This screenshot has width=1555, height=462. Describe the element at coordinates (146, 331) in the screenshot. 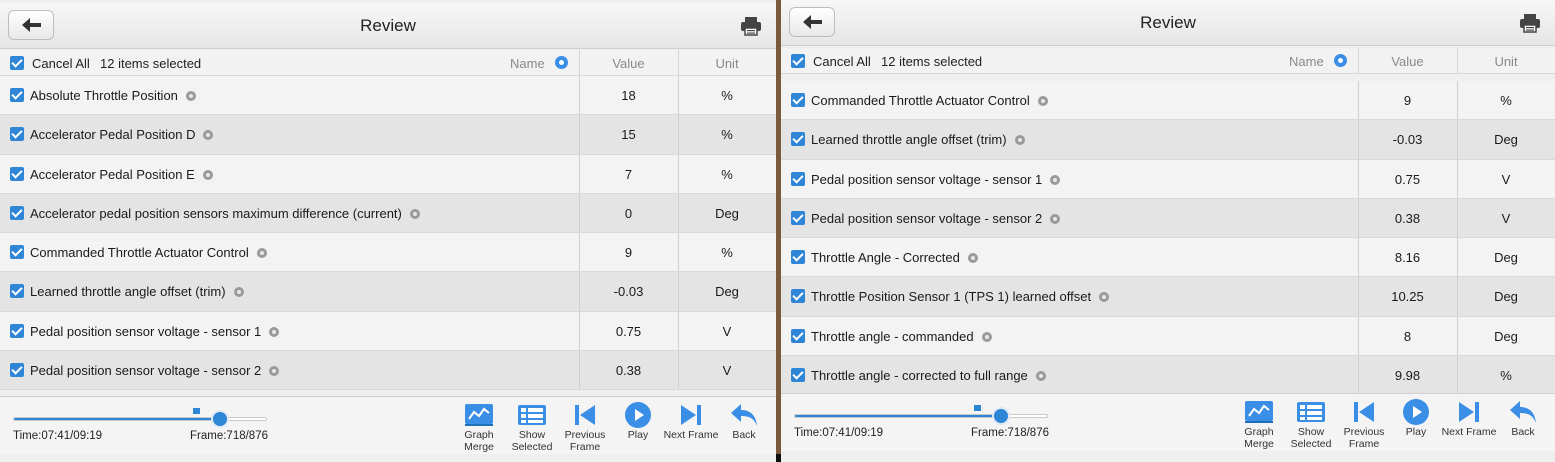

I see `parameter-name-text: Pedal position sensor voltage - sensor 1` at that location.